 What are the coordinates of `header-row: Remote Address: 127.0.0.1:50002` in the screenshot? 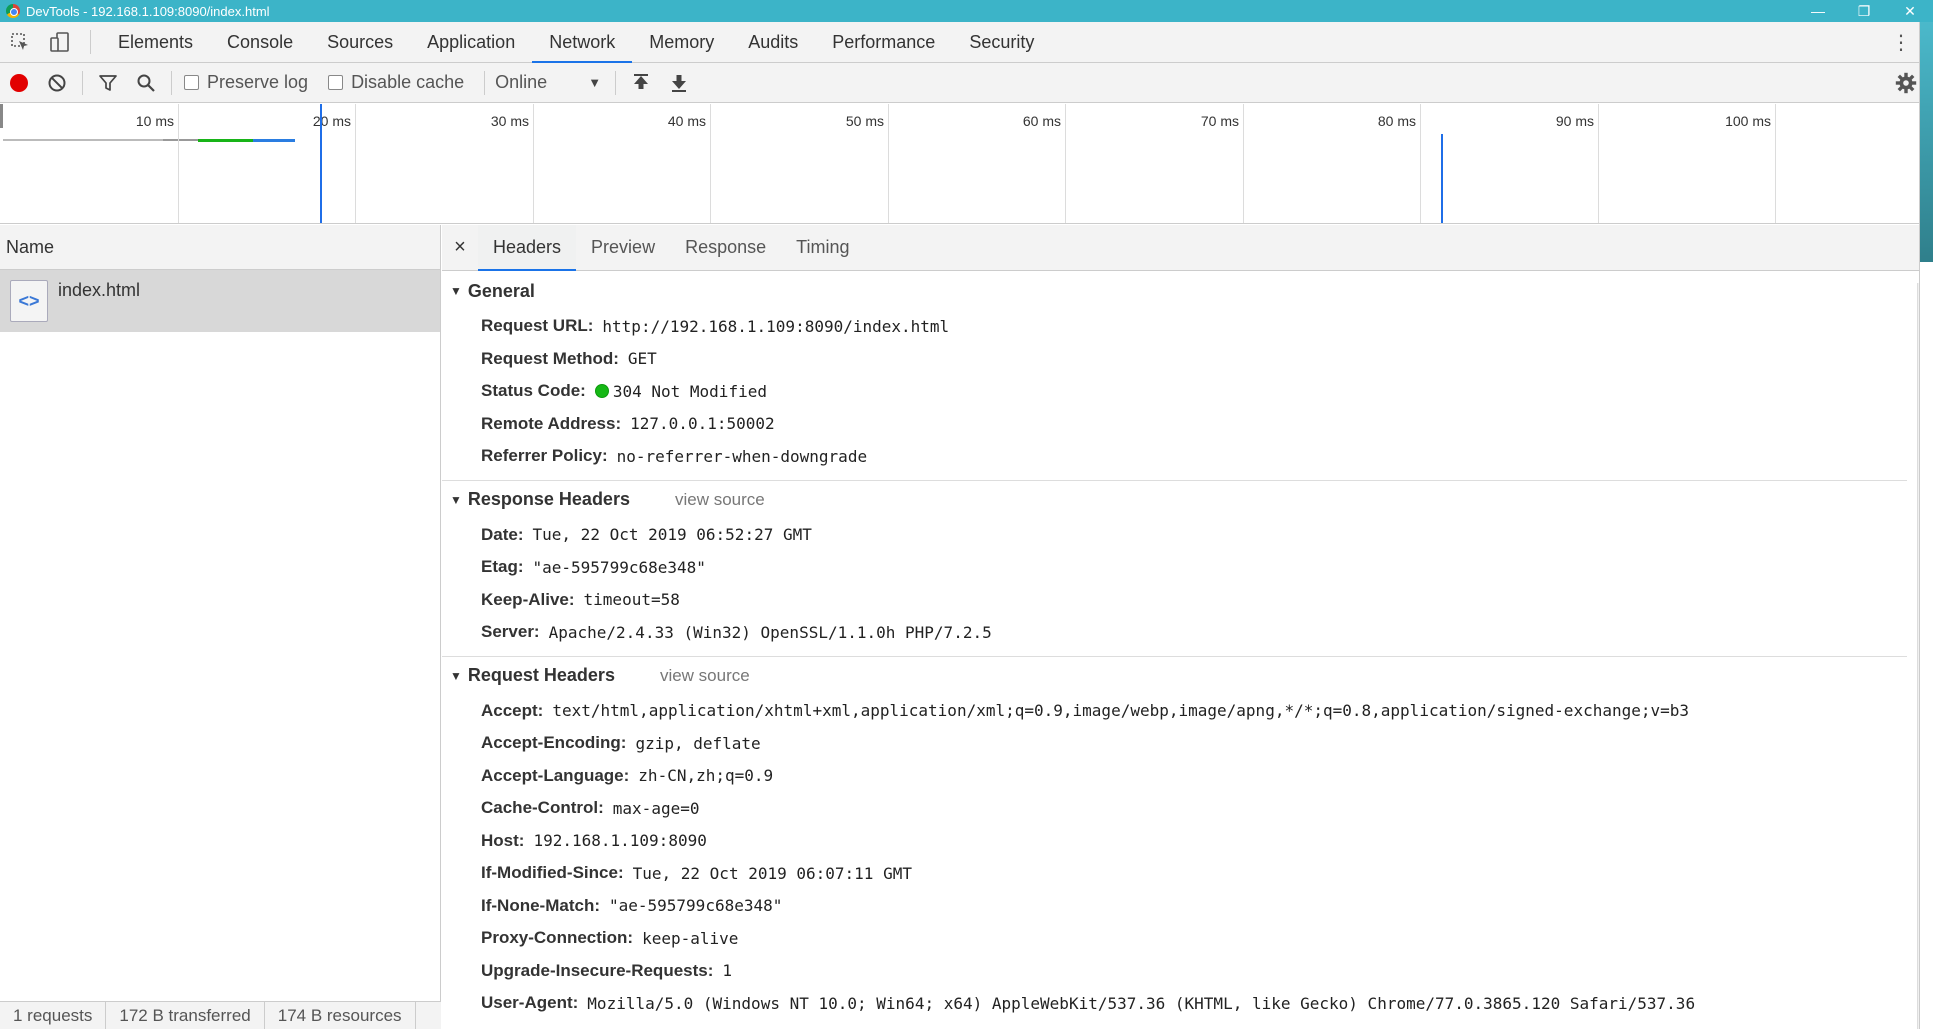 It's located at (1174, 424).